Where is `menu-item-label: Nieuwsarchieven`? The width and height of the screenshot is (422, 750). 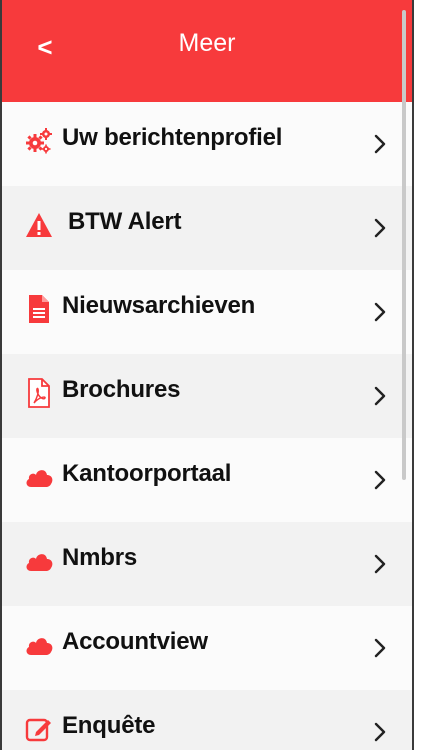 menu-item-label: Nieuwsarchieven is located at coordinates (159, 305).